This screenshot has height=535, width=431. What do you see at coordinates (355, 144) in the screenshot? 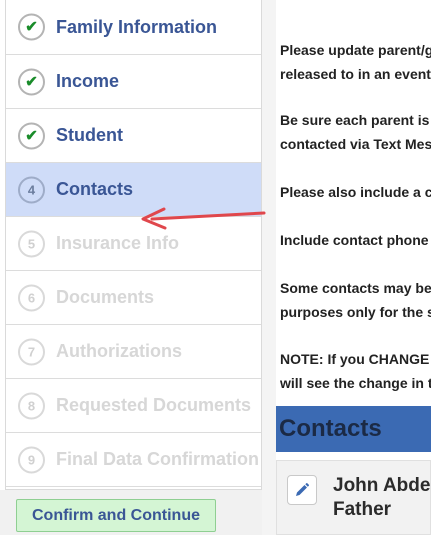
I see `paragraph-line: contacted via Text Mes` at bounding box center [355, 144].